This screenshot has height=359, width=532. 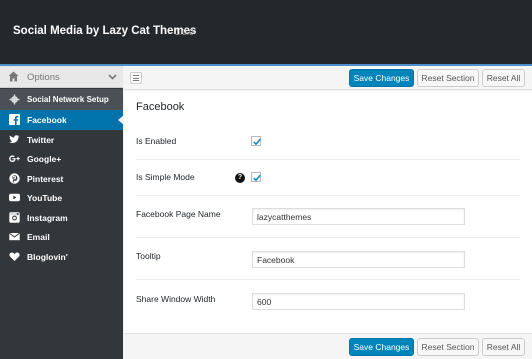 I want to click on sidebar-item-instagram: Instagram, so click(x=61, y=218).